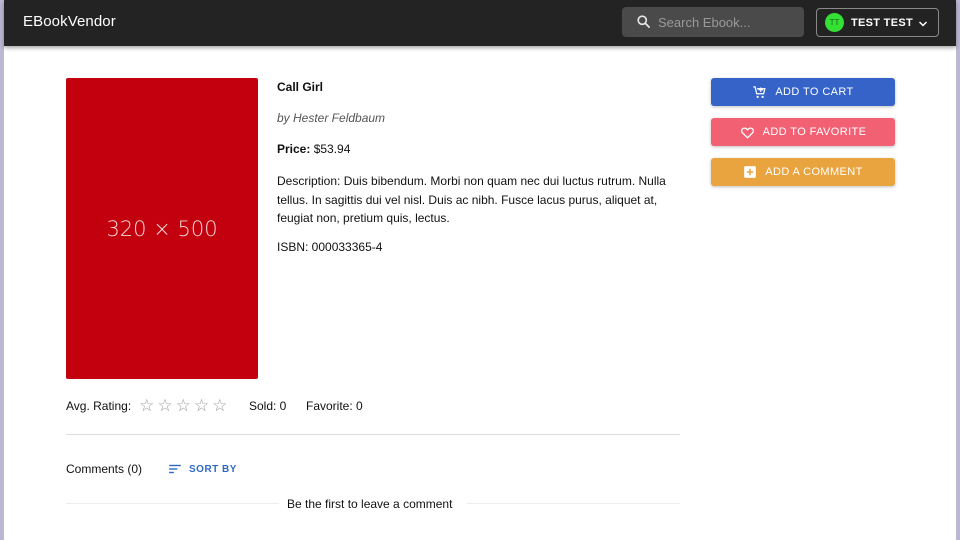 The height and width of the screenshot is (540, 960). Describe the element at coordinates (69, 21) in the screenshot. I see `brand-logo: EBookVendor` at that location.